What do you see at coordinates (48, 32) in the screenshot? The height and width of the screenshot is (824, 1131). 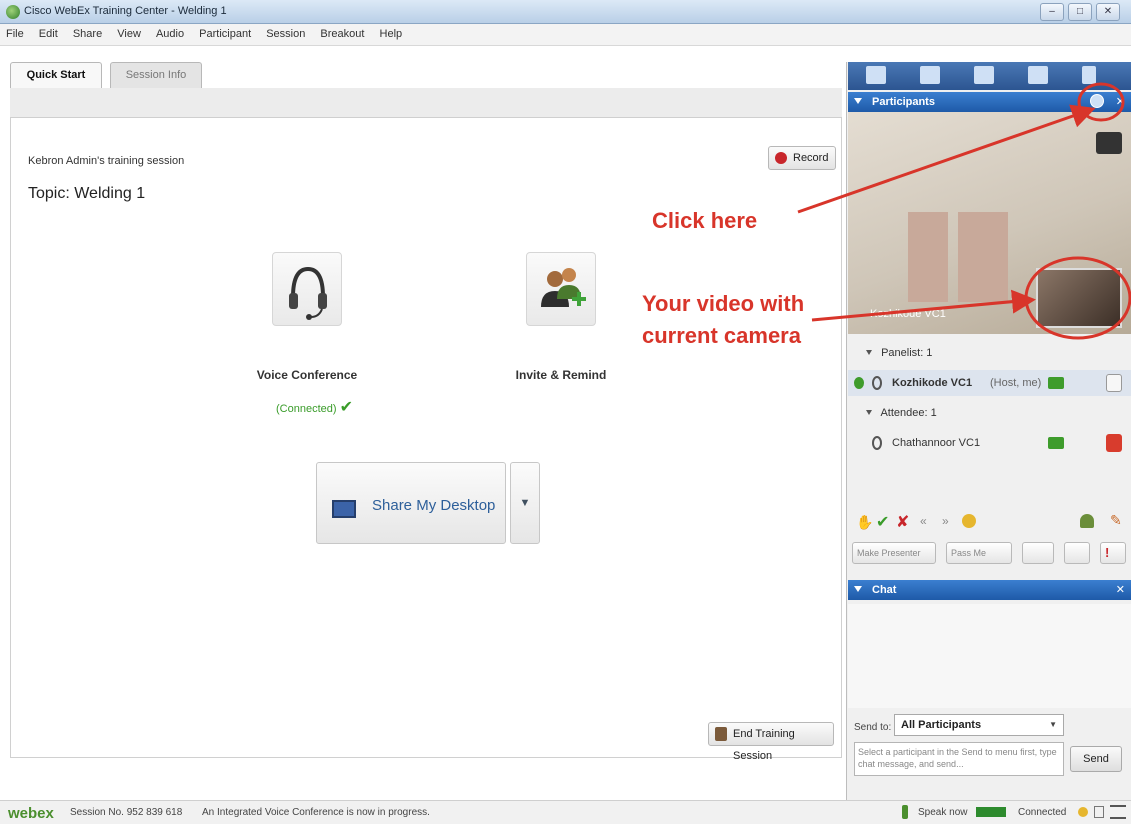 I see `menu-edit: Edit` at bounding box center [48, 32].